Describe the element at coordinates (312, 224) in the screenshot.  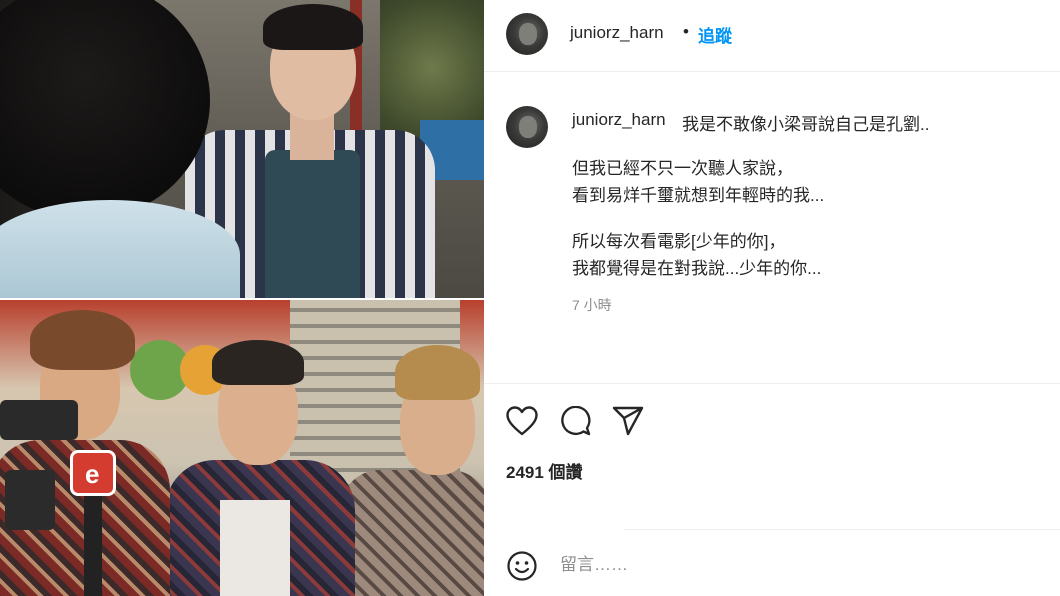
I see `person-tshirt` at that location.